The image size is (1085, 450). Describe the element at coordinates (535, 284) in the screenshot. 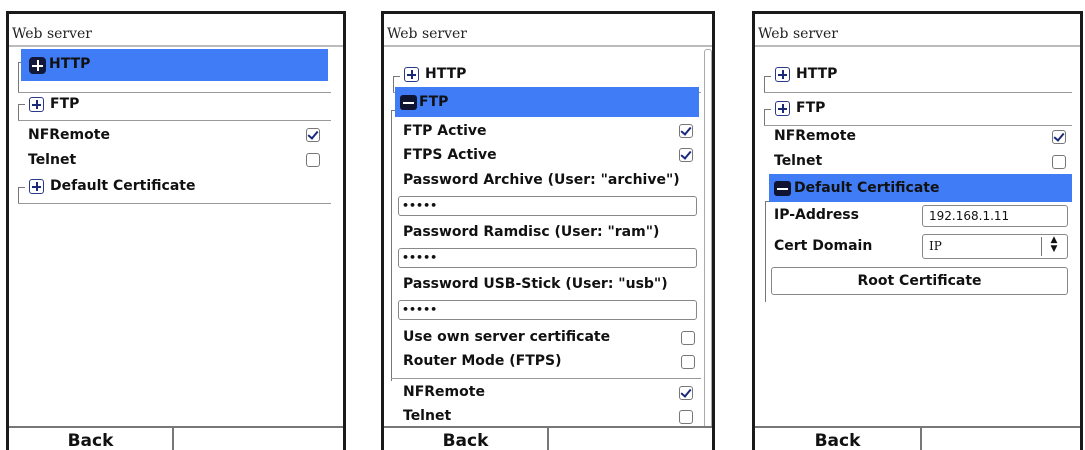

I see `password-usb-label: Password USB-Stick (User: "usb")` at that location.